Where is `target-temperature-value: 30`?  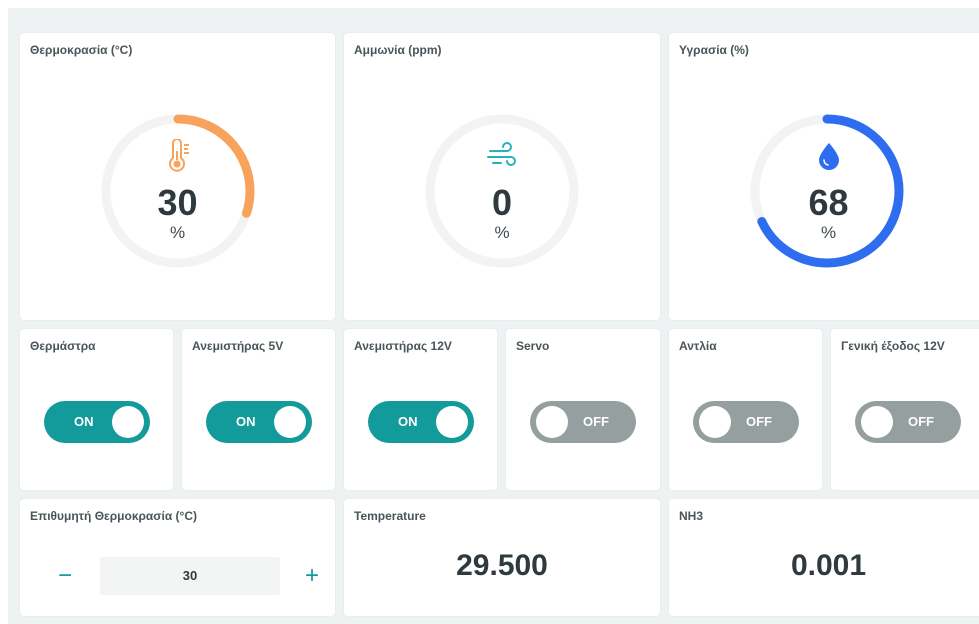
target-temperature-value: 30 is located at coordinates (190, 576).